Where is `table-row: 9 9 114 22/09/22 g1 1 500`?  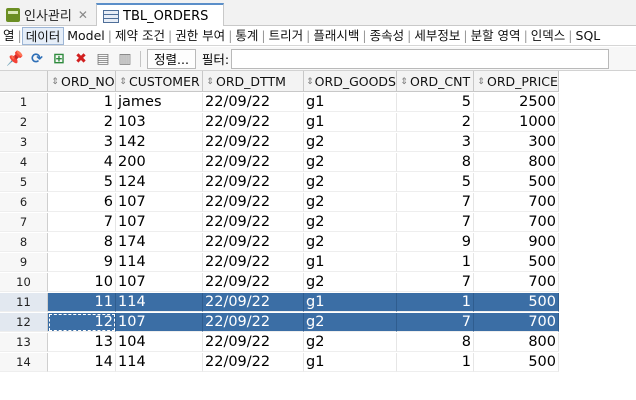 table-row: 9 9 114 22/09/22 g1 1 500 is located at coordinates (279, 262).